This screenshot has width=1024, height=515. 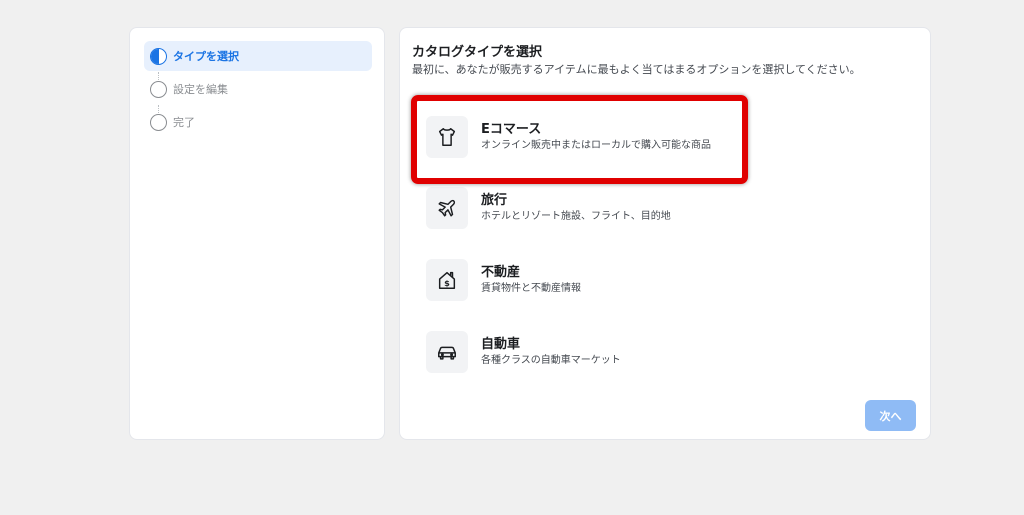 I want to click on step-label: 設定を編集, so click(x=200, y=89).